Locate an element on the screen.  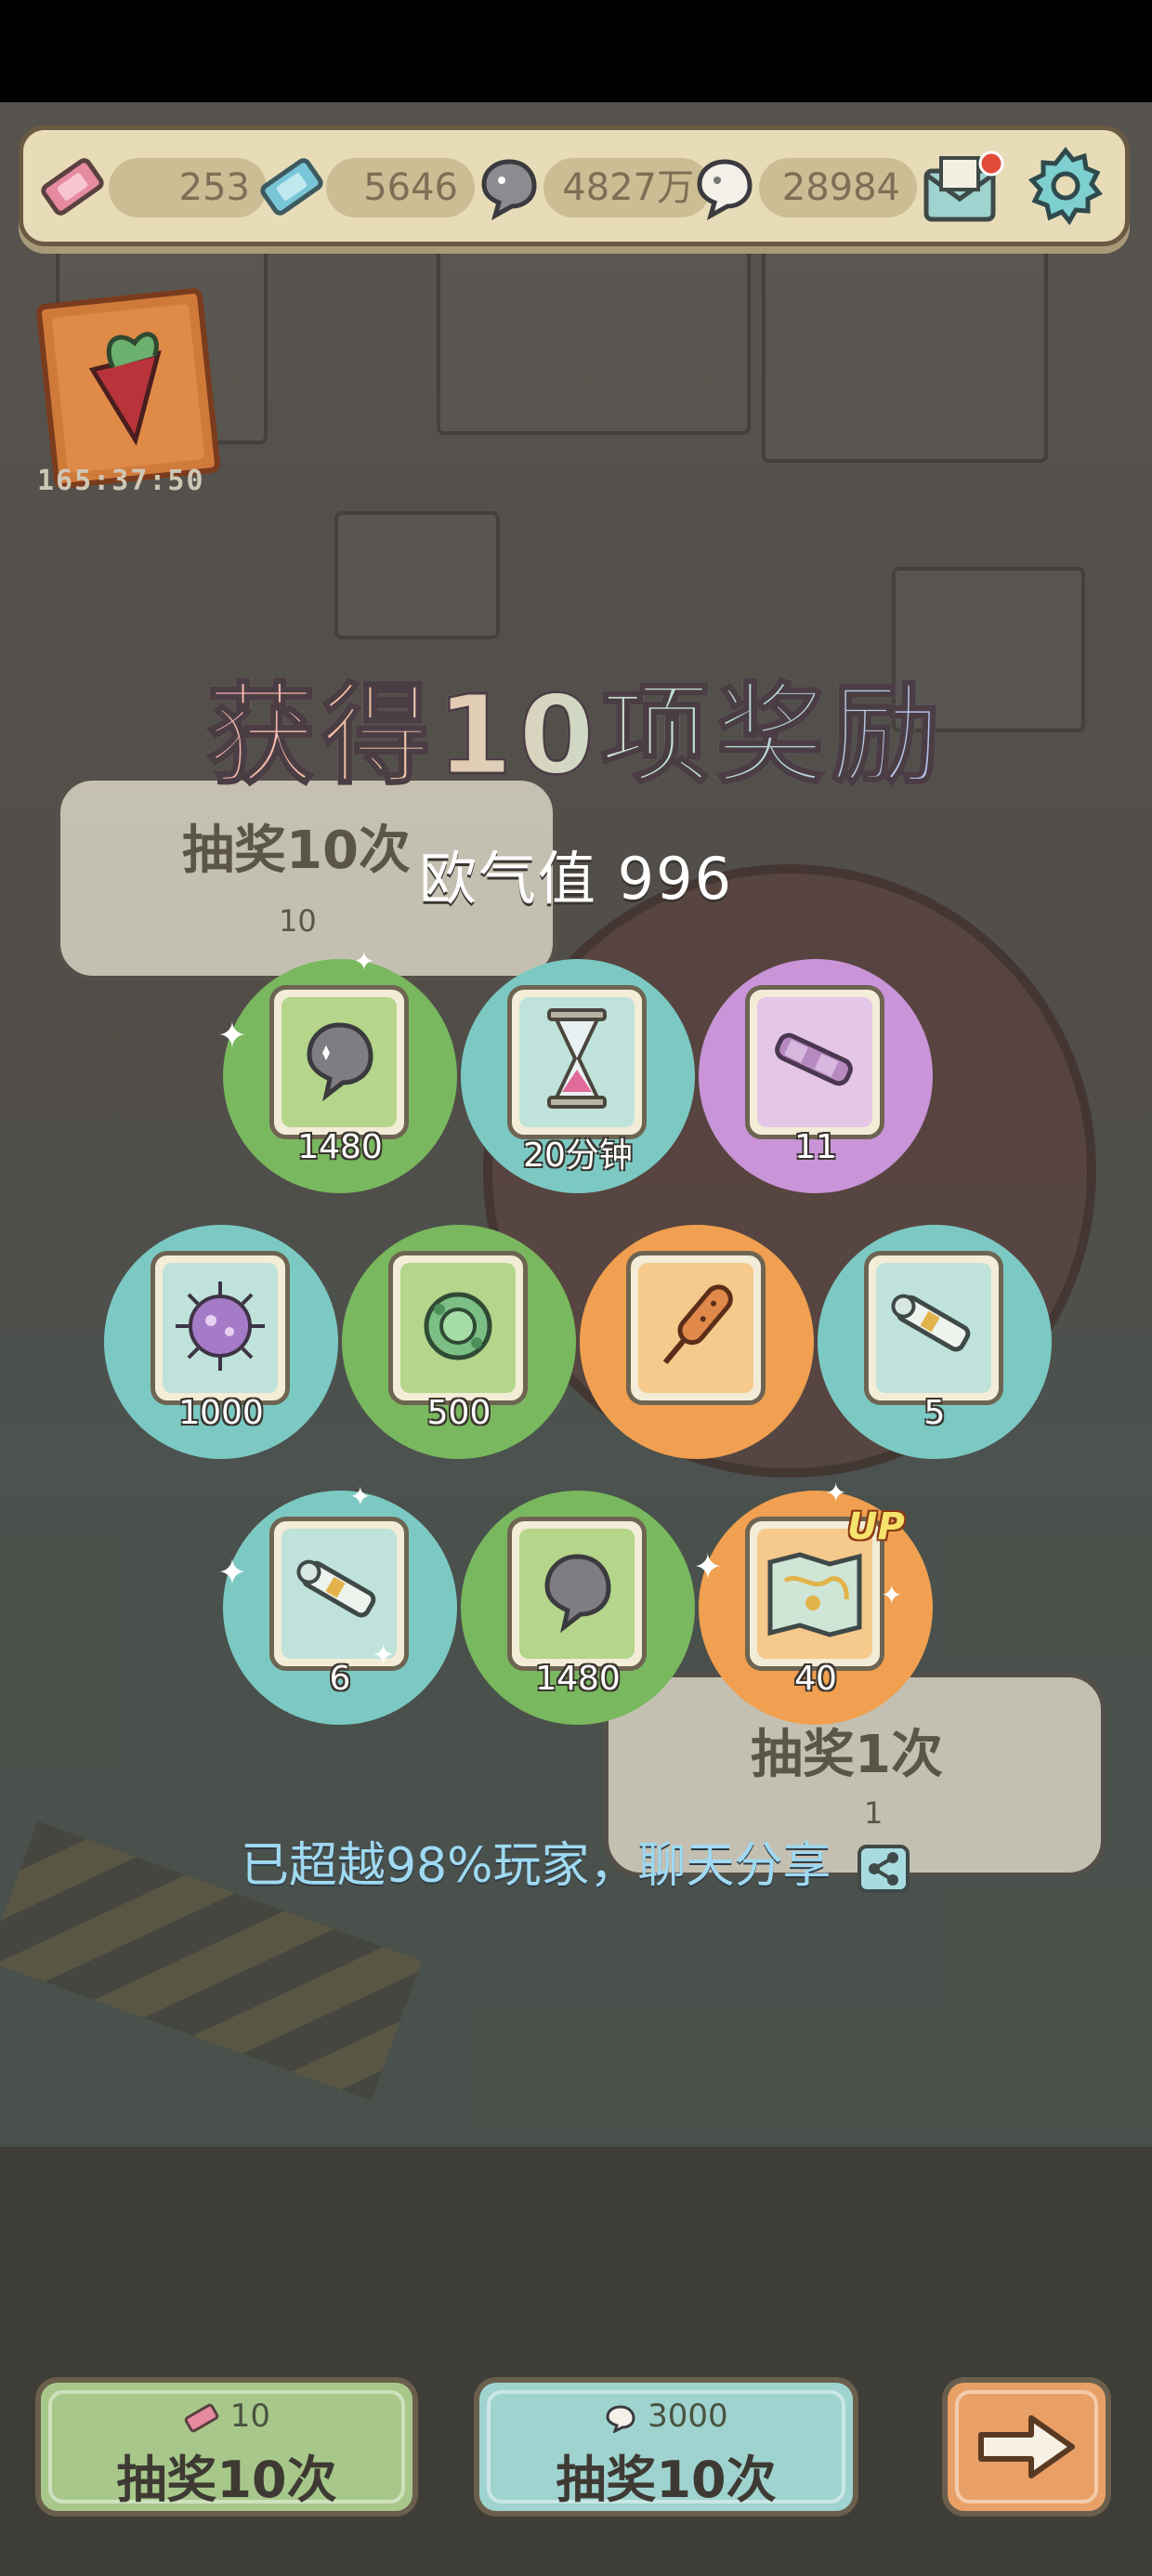
reward-item: 1000 is located at coordinates (221, 1342).